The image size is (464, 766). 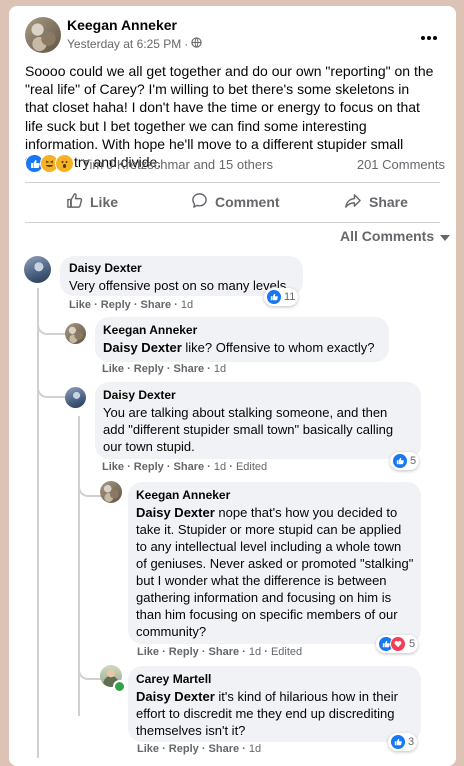 What do you see at coordinates (124, 44) in the screenshot?
I see `post-time: Yesterday at 6:25 PM` at bounding box center [124, 44].